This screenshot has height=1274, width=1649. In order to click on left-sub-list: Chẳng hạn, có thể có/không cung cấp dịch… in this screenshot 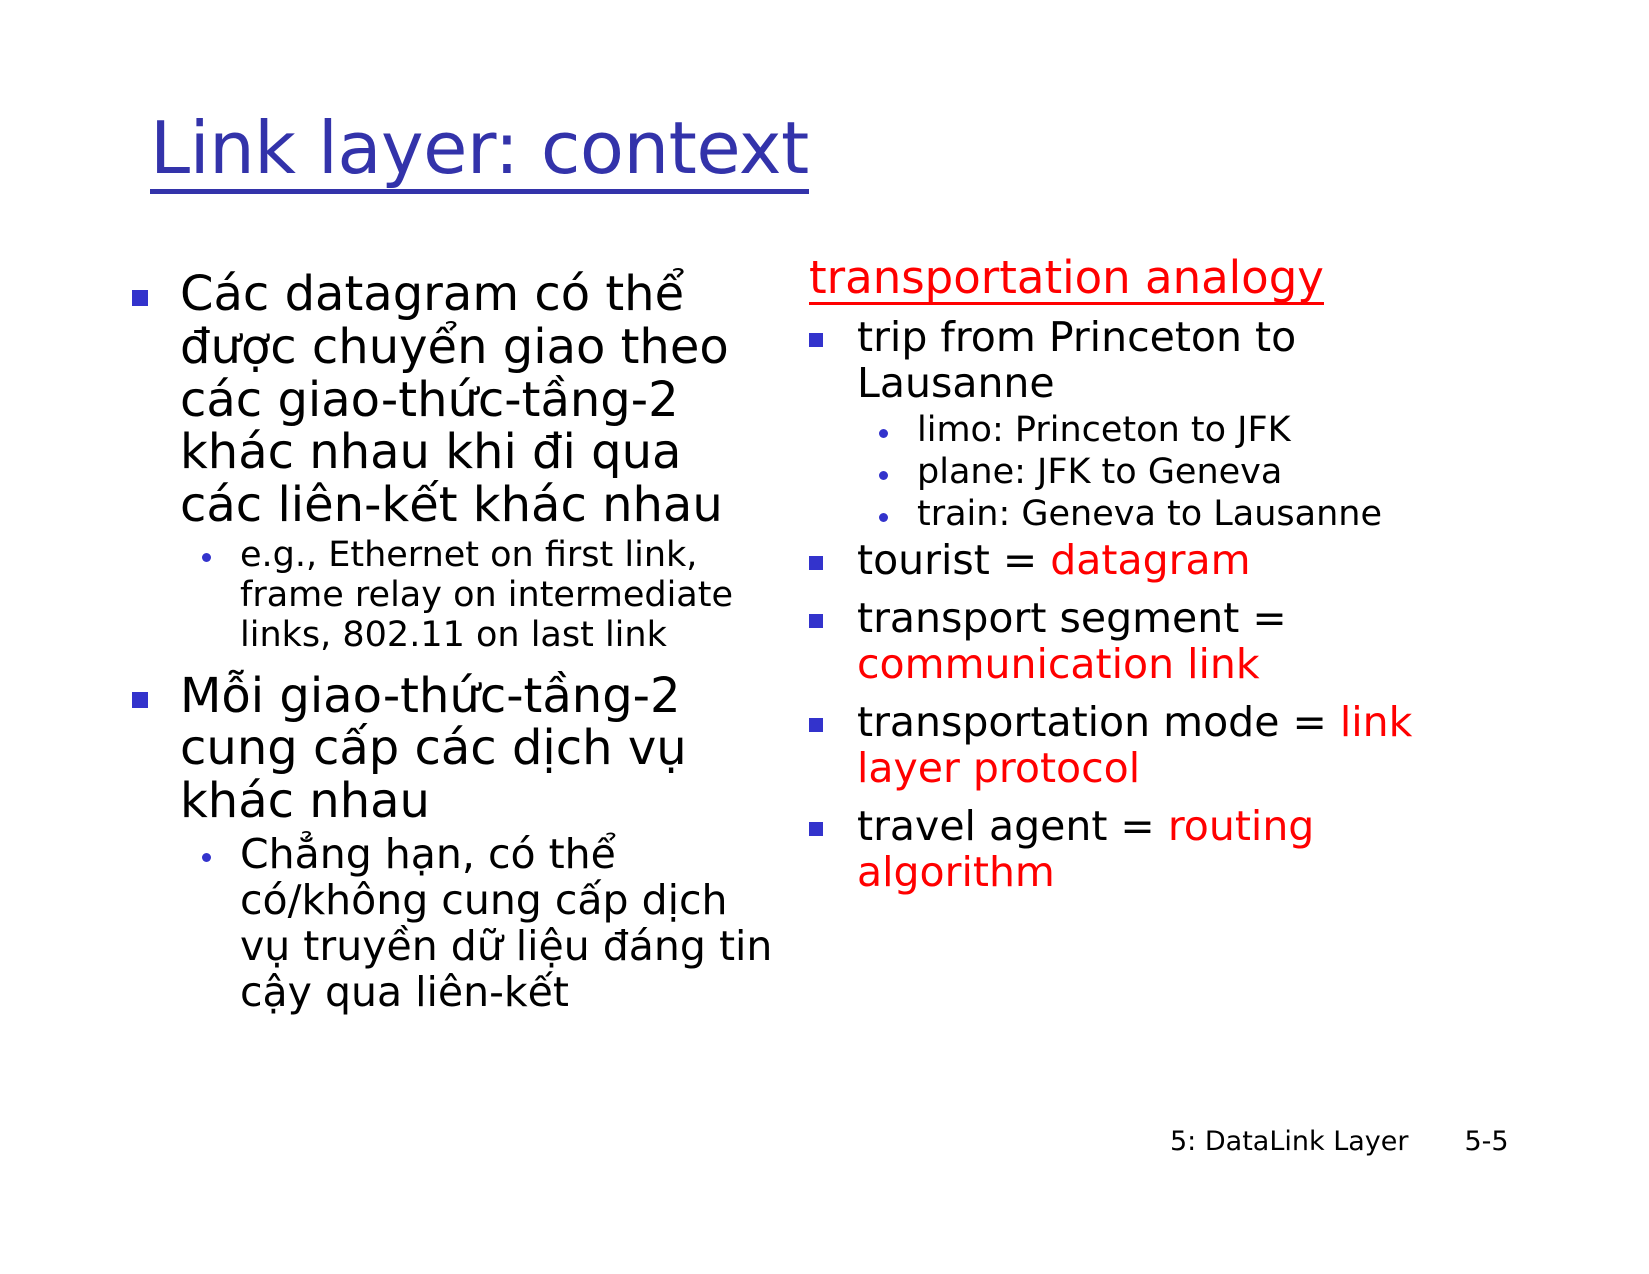, I will do `click(479, 923)`.